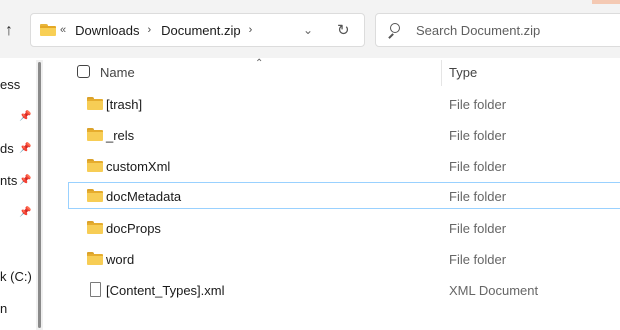 This screenshot has width=620, height=330. Describe the element at coordinates (494, 290) in the screenshot. I see `file-type: XML Document` at that location.